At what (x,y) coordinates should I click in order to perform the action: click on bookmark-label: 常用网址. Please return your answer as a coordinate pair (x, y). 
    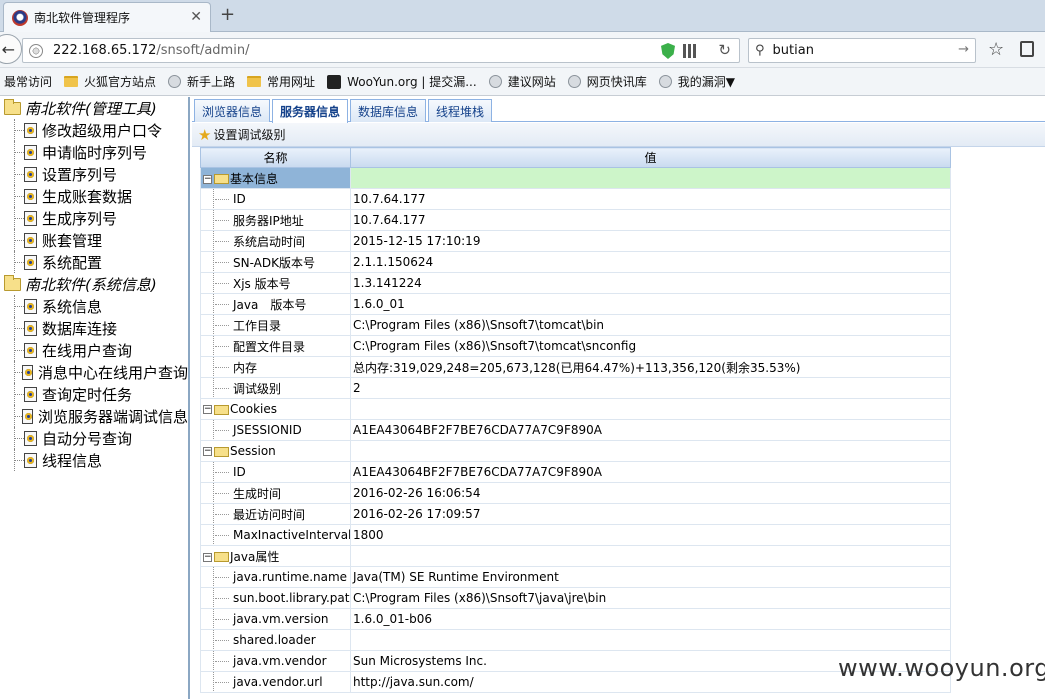
    Looking at the image, I should click on (291, 82).